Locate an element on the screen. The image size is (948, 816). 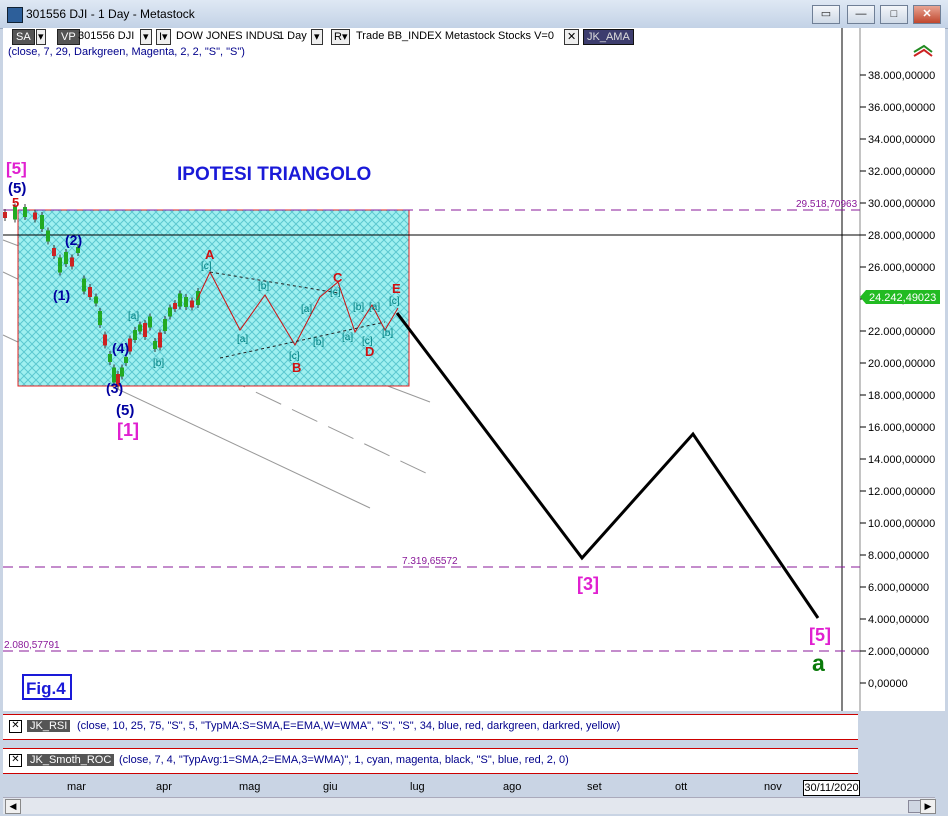
wave-label-a-green: a is located at coordinates (818, 663).